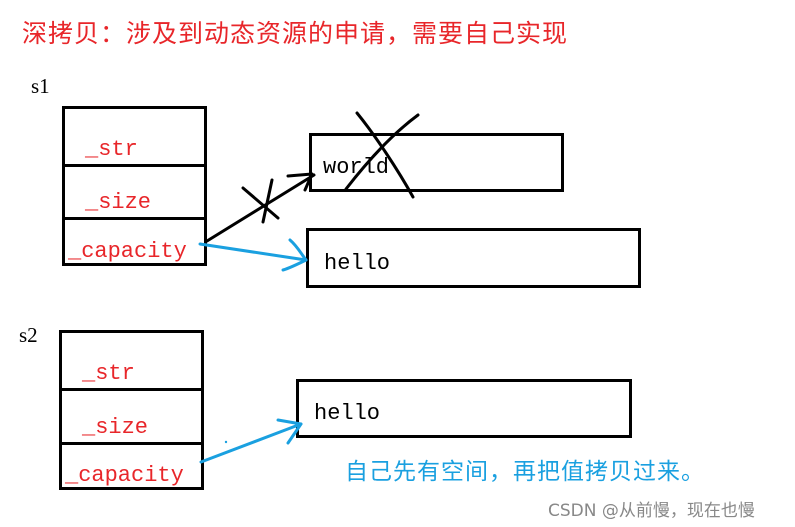  I want to click on s1-new-pointer-arrow, so click(253, 255).